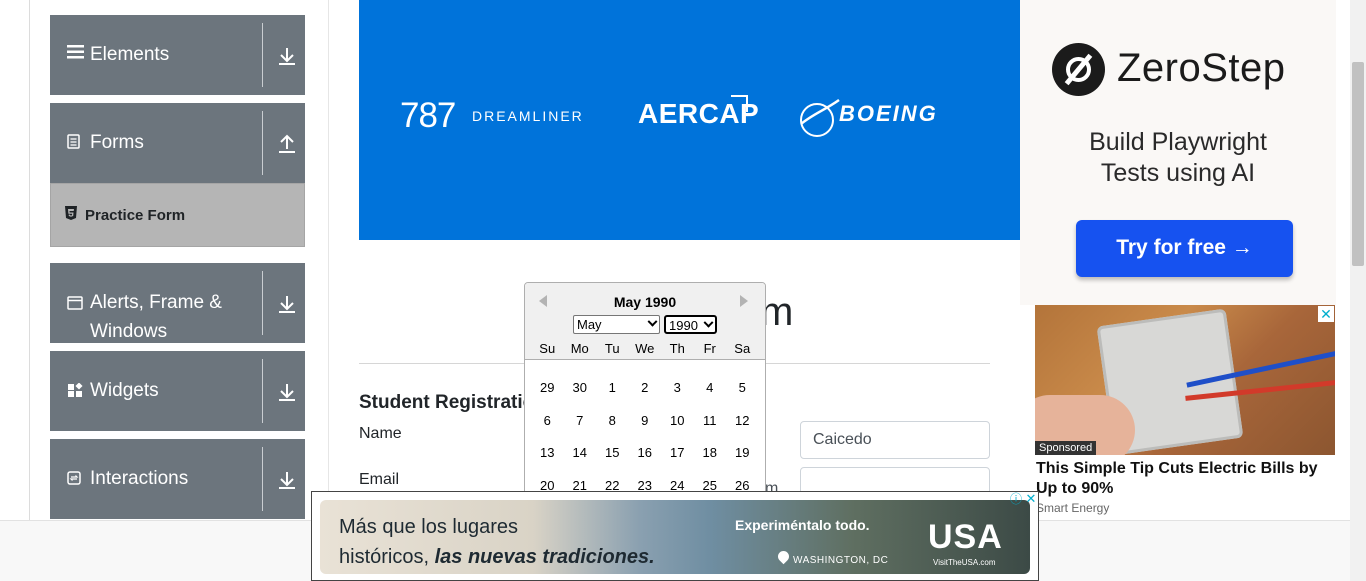  Describe the element at coordinates (580, 453) in the screenshot. I see `day-cell: 14` at that location.